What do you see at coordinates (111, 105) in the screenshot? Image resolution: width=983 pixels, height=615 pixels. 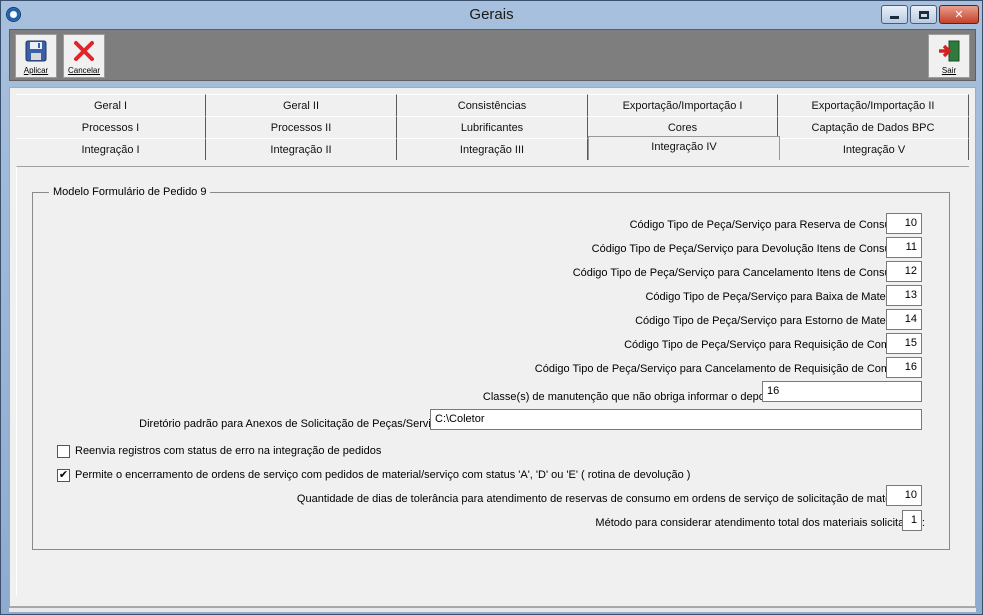 I see `tab-geral-1: Geral I` at bounding box center [111, 105].